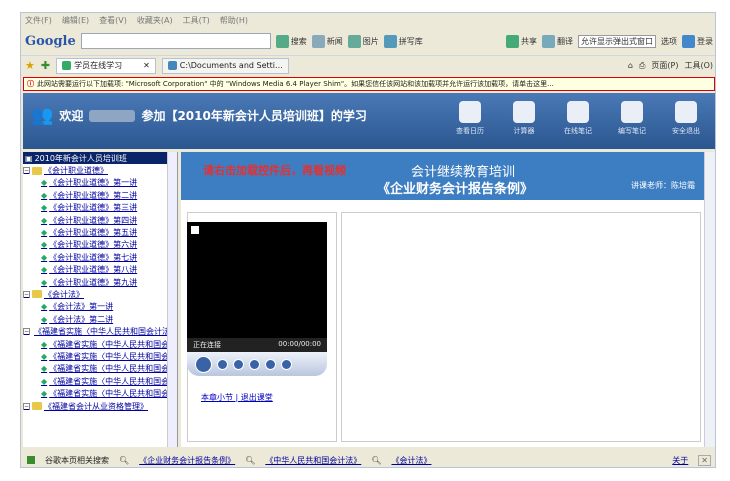 The image size is (730, 481). I want to click on related-keyword-3: 《会计法》, so click(411, 460).